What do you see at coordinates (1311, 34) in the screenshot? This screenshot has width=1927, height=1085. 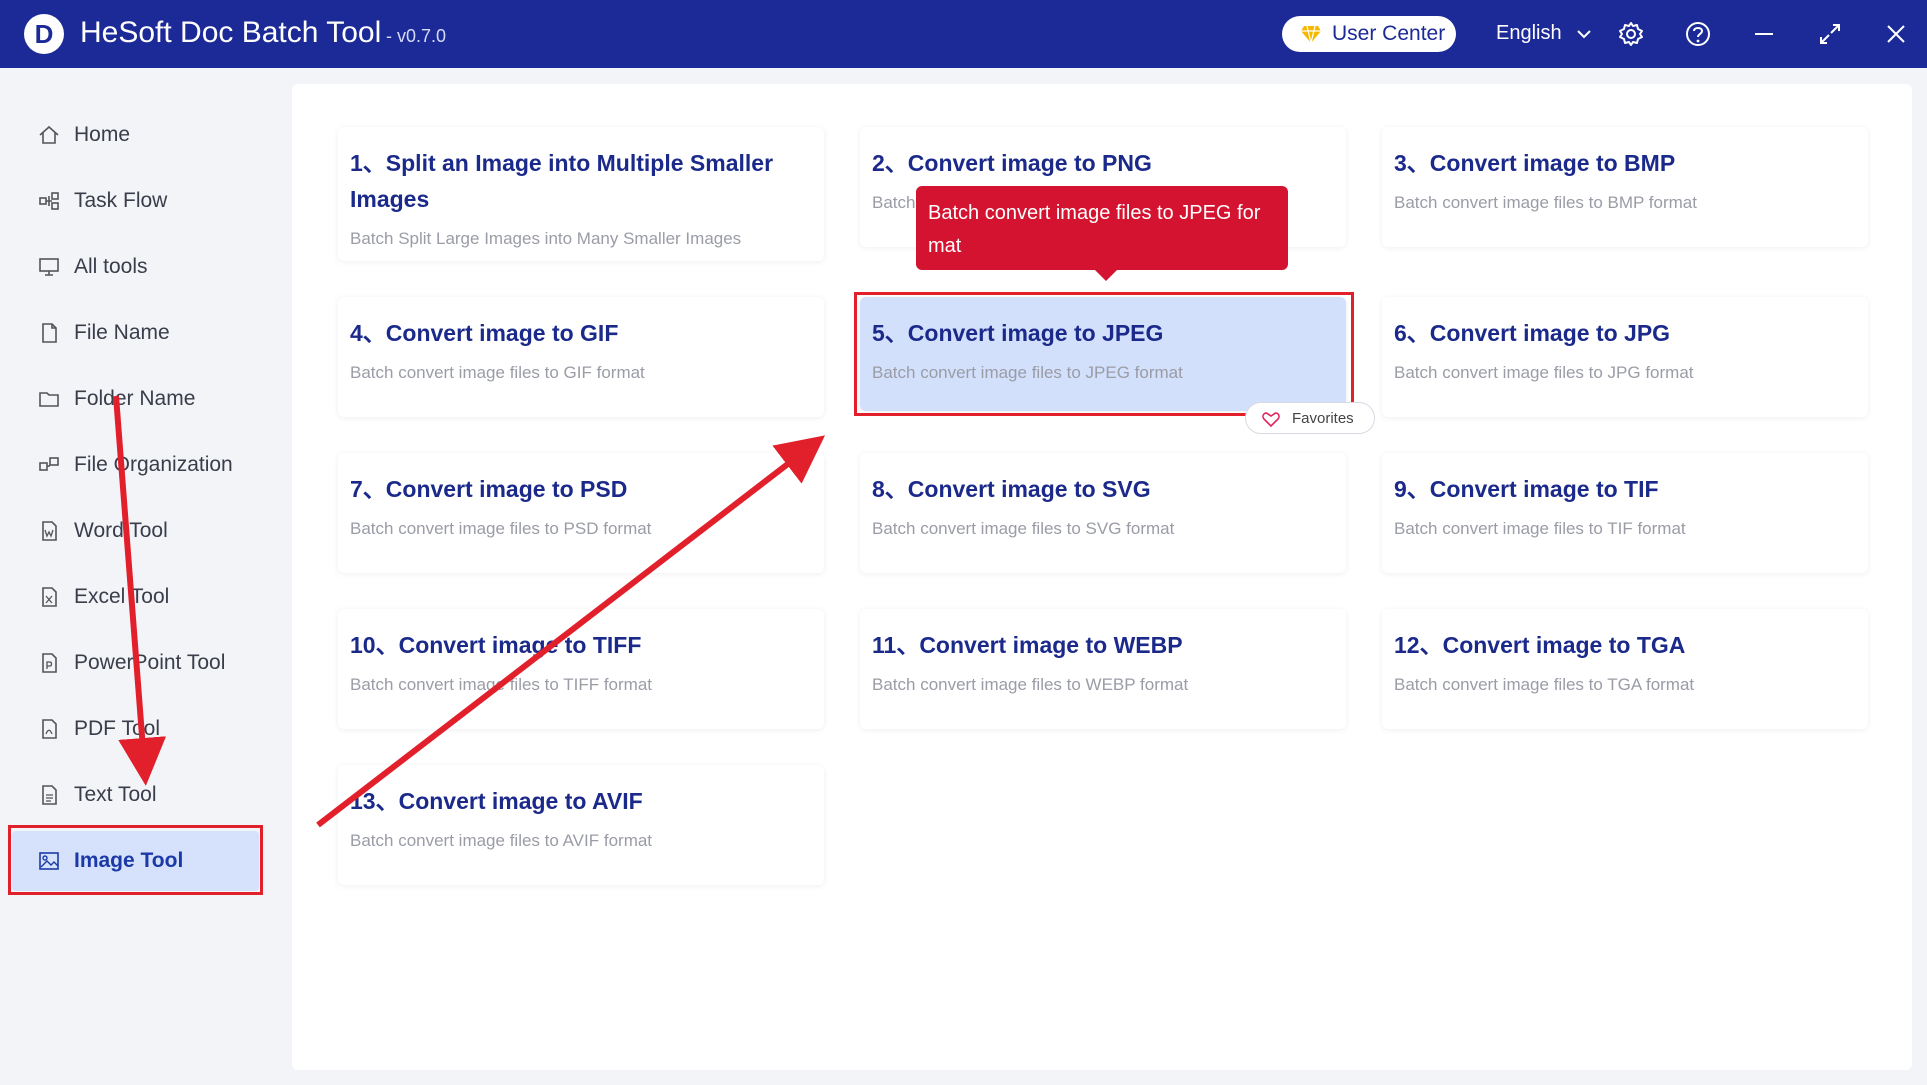 I see `diamond-icon` at bounding box center [1311, 34].